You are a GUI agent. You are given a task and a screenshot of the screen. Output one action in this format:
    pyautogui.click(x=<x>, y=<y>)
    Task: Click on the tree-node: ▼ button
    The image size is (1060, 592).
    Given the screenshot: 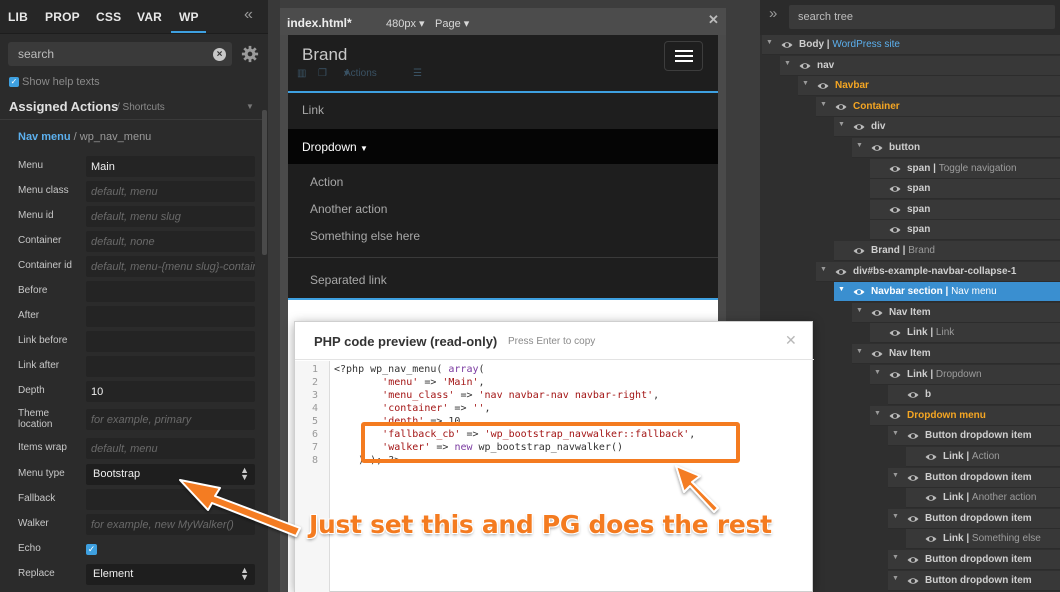 What is the action you would take?
    pyautogui.click(x=956, y=148)
    